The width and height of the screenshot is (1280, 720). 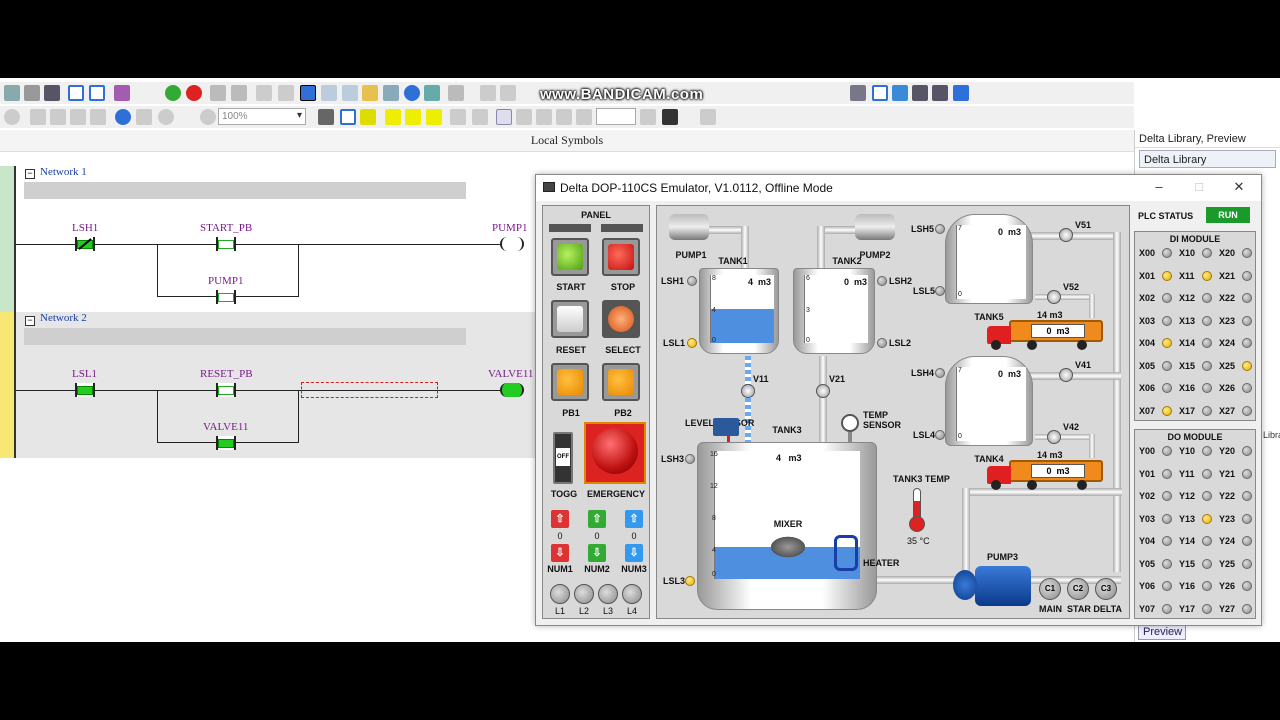 What do you see at coordinates (508, 93) in the screenshot?
I see `export-icon` at bounding box center [508, 93].